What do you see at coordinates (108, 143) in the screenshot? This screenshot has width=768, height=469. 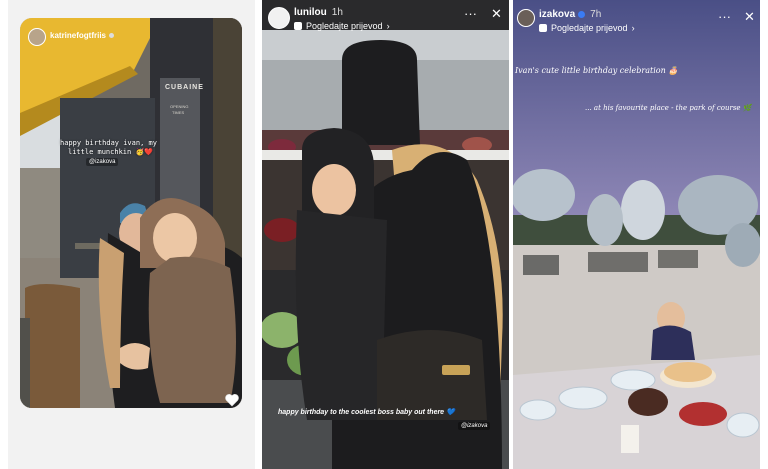 I see `story-caption-line1: happy birthday ivan, my` at bounding box center [108, 143].